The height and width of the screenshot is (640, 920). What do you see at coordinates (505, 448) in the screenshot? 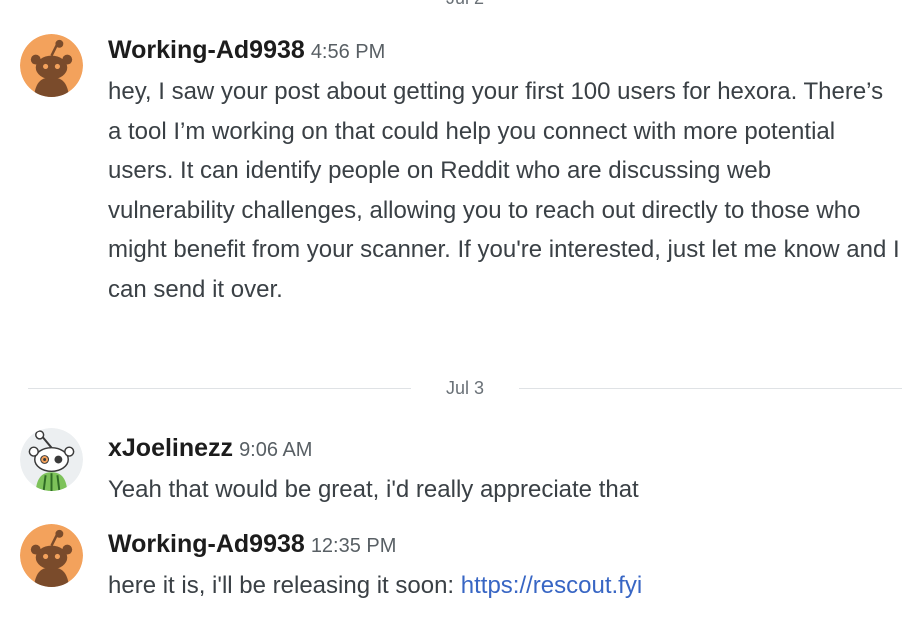
I see `message-header: xJoelinezz 9:06 AM` at bounding box center [505, 448].